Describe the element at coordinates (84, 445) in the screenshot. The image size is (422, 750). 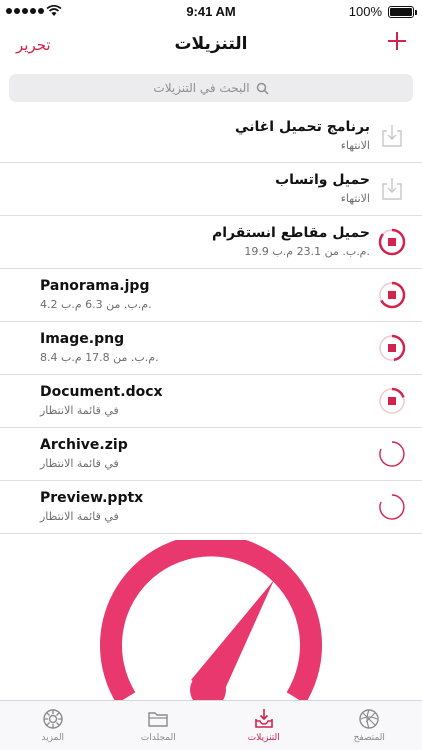
I see `download-title: Archive.zip` at that location.